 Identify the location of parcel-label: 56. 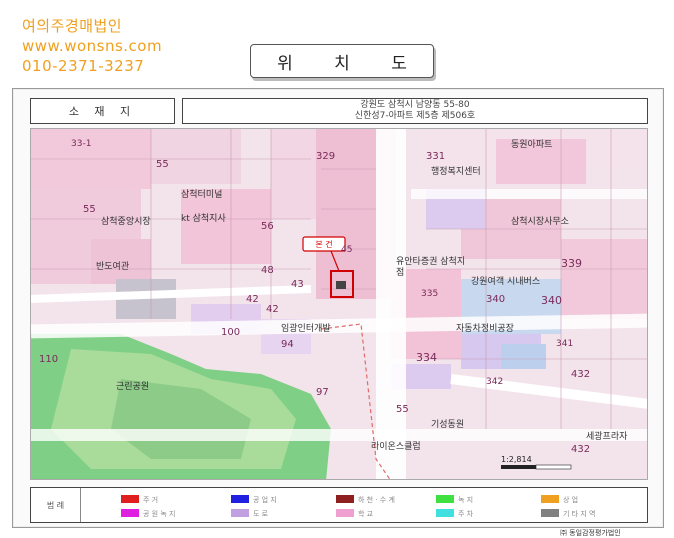
(267, 226).